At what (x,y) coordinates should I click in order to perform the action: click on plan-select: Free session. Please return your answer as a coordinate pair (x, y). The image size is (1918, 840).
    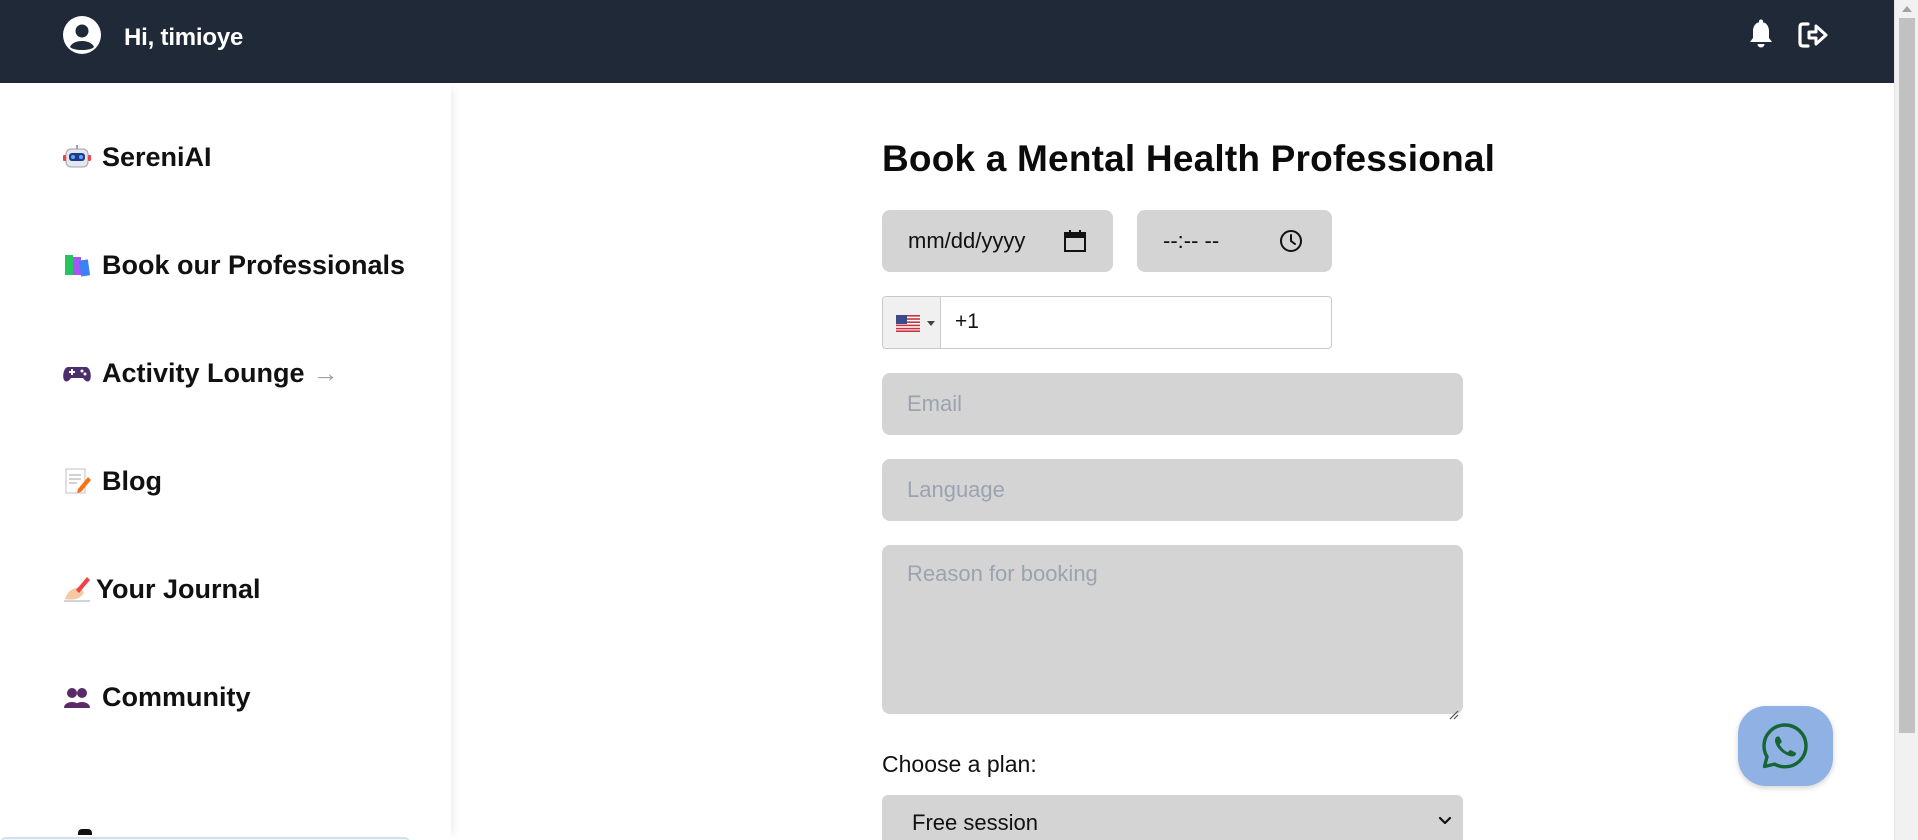
    Looking at the image, I should click on (1172, 817).